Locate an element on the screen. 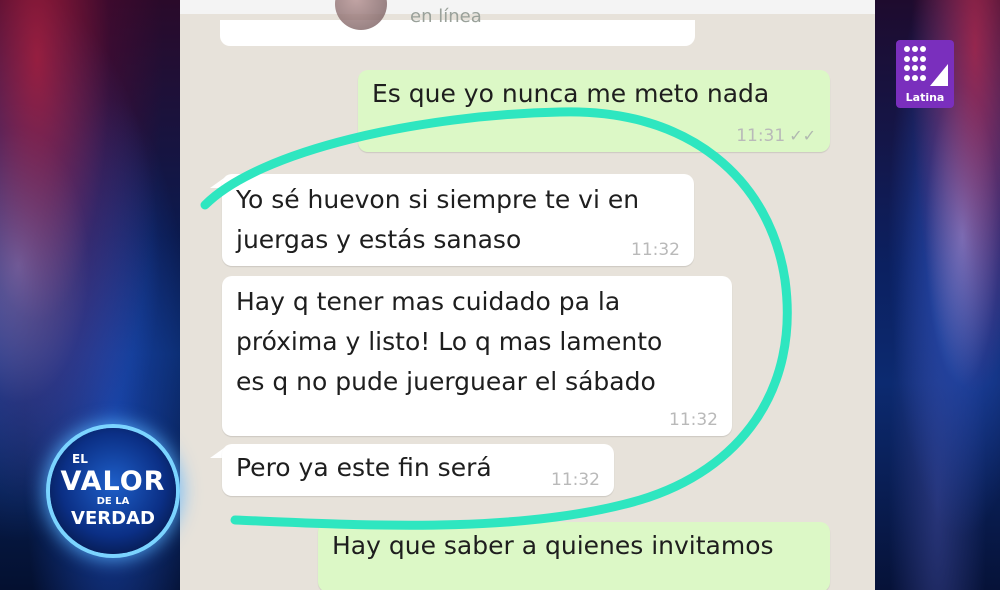 This screenshot has height=590, width=1000. message-text: Hay que saber a quienes invitamos is located at coordinates (553, 545).